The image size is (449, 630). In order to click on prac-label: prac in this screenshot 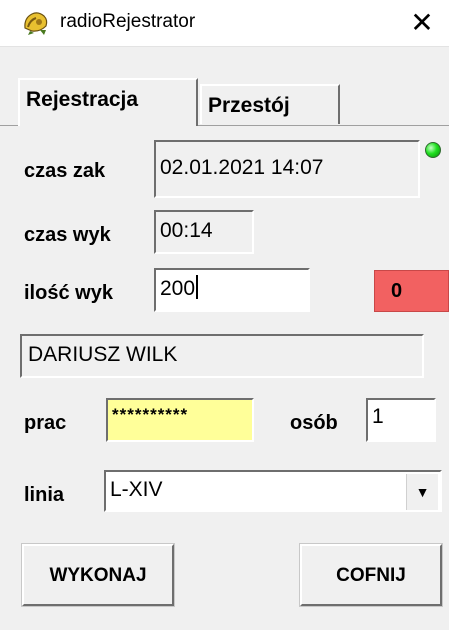, I will do `click(45, 423)`.